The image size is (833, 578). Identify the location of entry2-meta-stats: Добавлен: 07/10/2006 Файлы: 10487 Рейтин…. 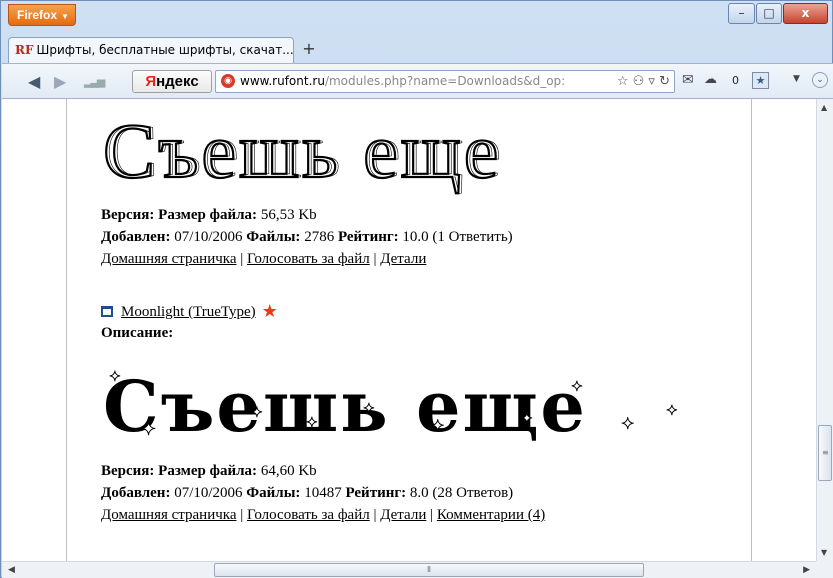
(307, 493).